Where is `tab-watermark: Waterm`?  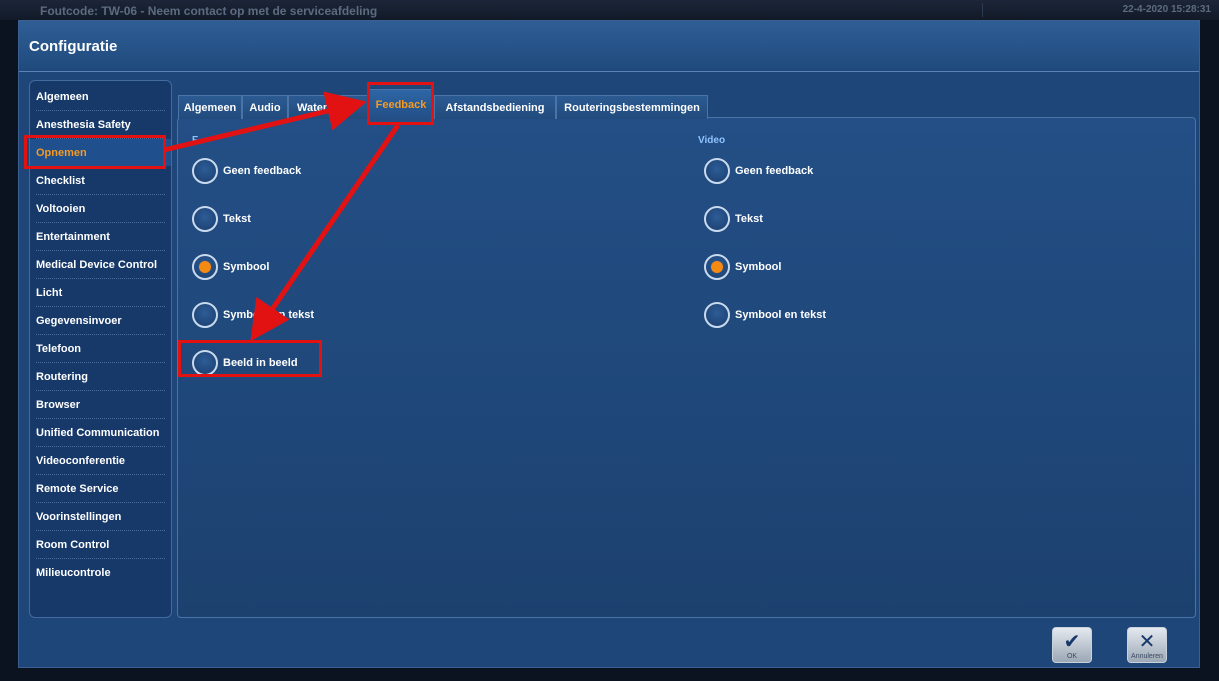
tab-watermark: Waterm is located at coordinates (328, 107).